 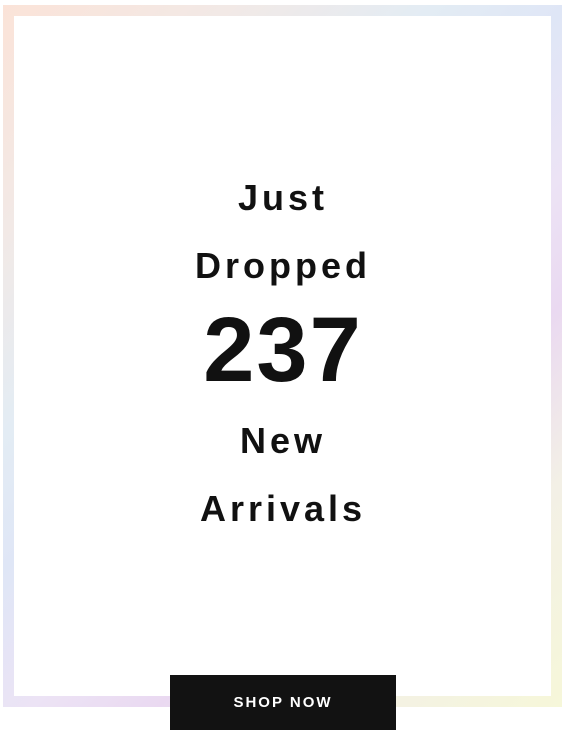 What do you see at coordinates (283, 265) in the screenshot?
I see `headline-line-dropped: Dropped` at bounding box center [283, 265].